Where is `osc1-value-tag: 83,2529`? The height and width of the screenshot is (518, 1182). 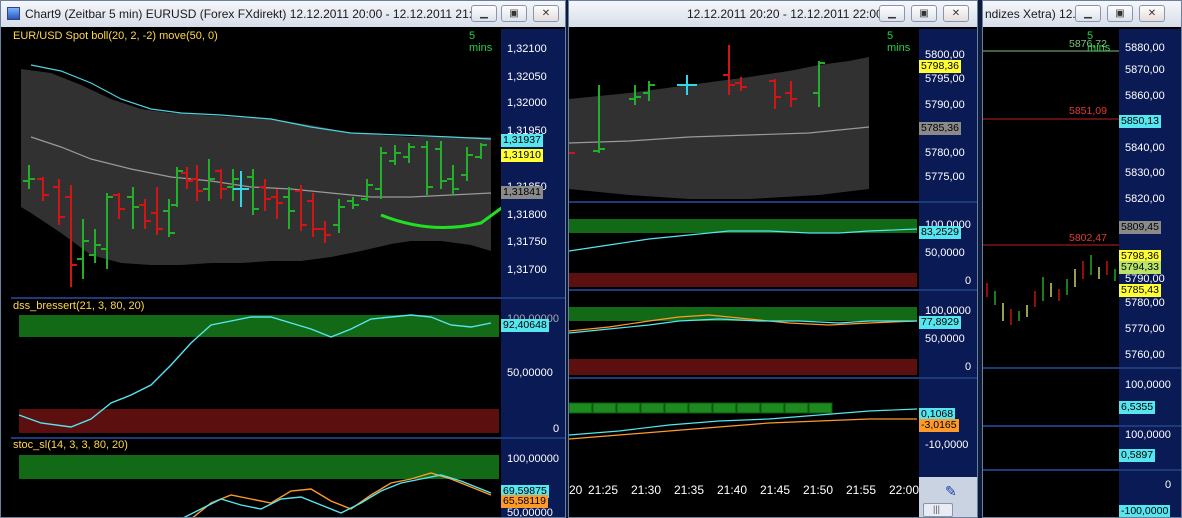
osc1-value-tag: 83,2529 is located at coordinates (940, 232).